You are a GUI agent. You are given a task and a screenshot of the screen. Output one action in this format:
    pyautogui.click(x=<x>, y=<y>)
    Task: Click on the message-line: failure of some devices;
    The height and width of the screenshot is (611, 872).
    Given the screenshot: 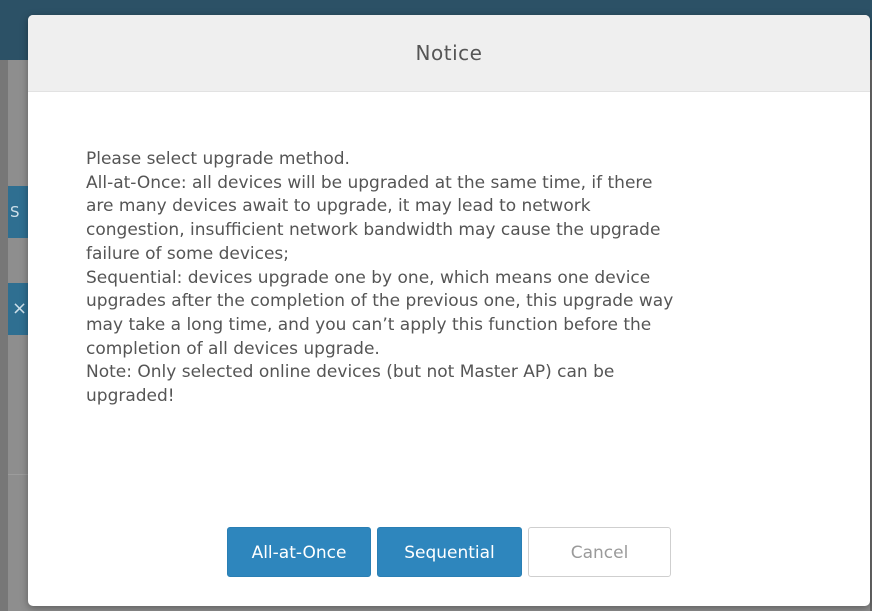 What is the action you would take?
    pyautogui.click(x=187, y=253)
    